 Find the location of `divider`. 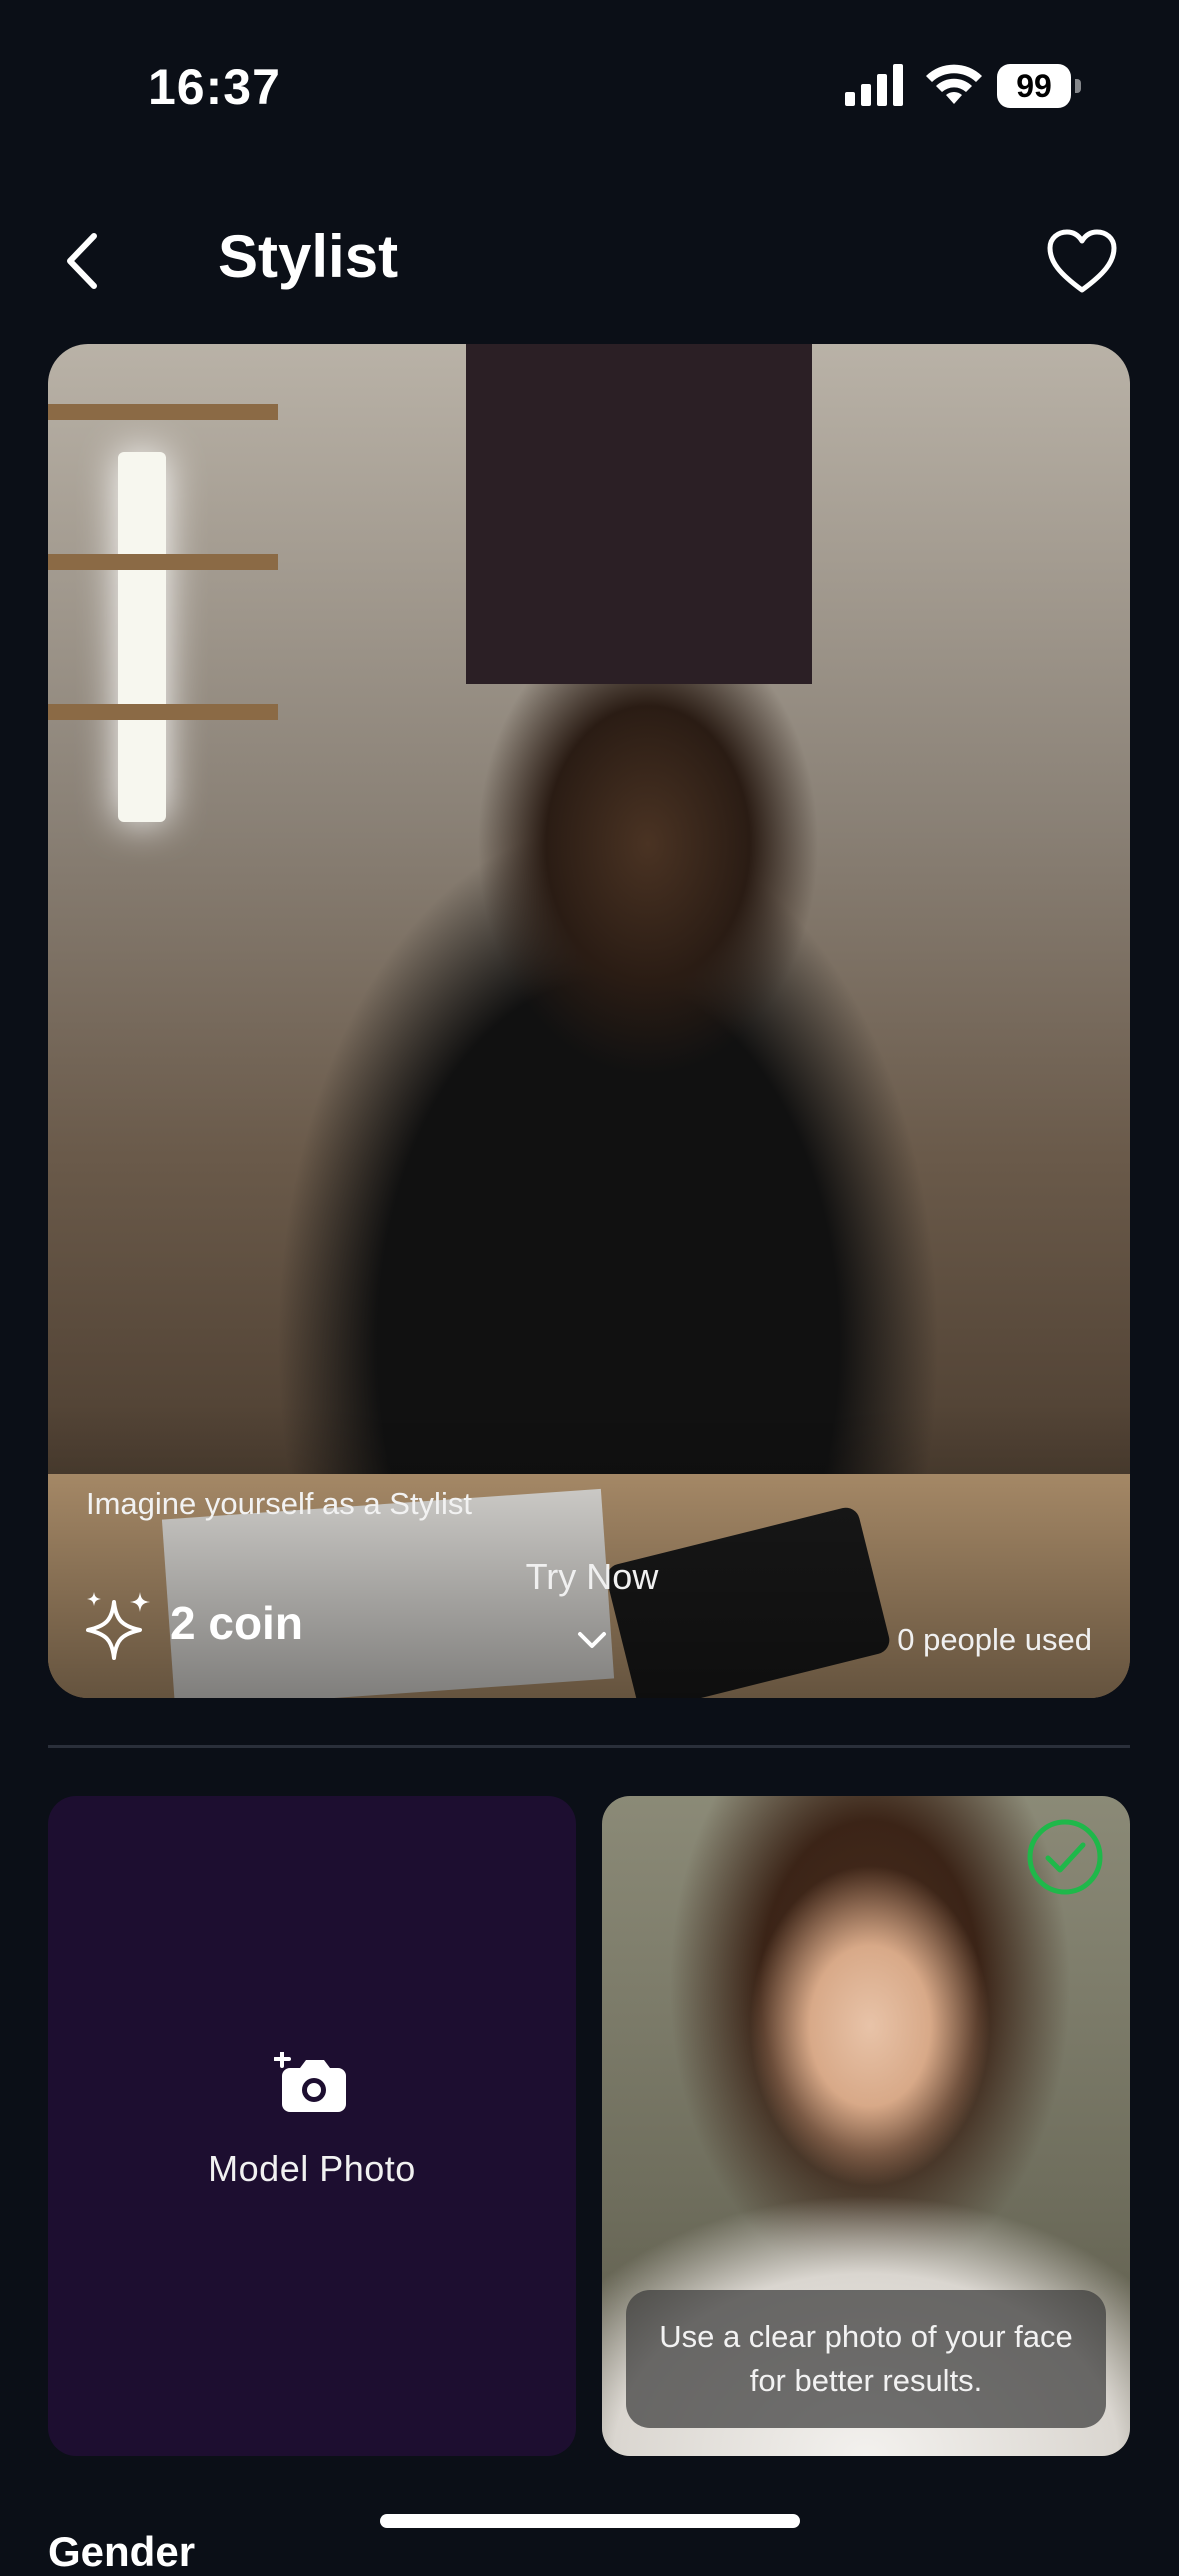

divider is located at coordinates (589, 1746).